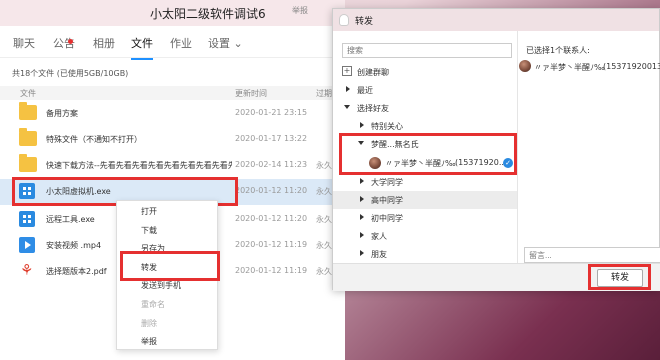  What do you see at coordinates (149, 230) in the screenshot?
I see `menu-item-download: 下载` at bounding box center [149, 230].